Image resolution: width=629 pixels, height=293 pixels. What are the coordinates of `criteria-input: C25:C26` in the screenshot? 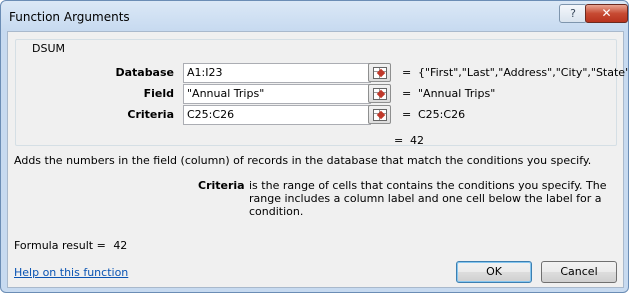 It's located at (277, 115).